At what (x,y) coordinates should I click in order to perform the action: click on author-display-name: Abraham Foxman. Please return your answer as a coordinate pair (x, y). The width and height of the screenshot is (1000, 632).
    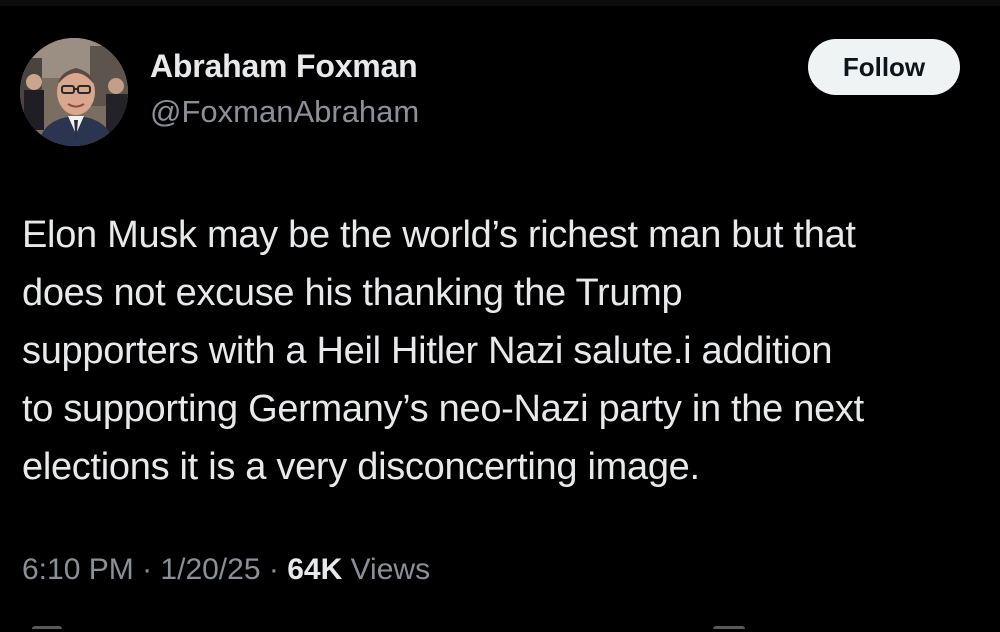
    Looking at the image, I should click on (284, 66).